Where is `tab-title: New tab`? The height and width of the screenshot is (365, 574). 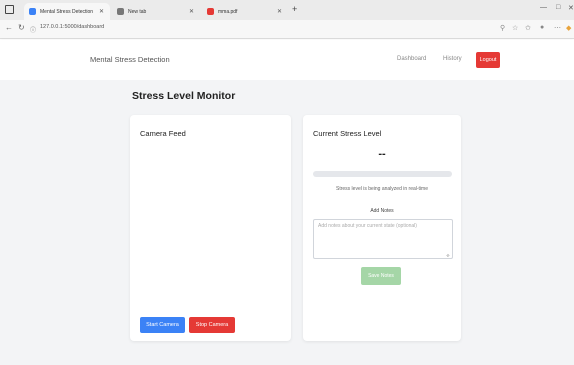 tab-title: New tab is located at coordinates (137, 11).